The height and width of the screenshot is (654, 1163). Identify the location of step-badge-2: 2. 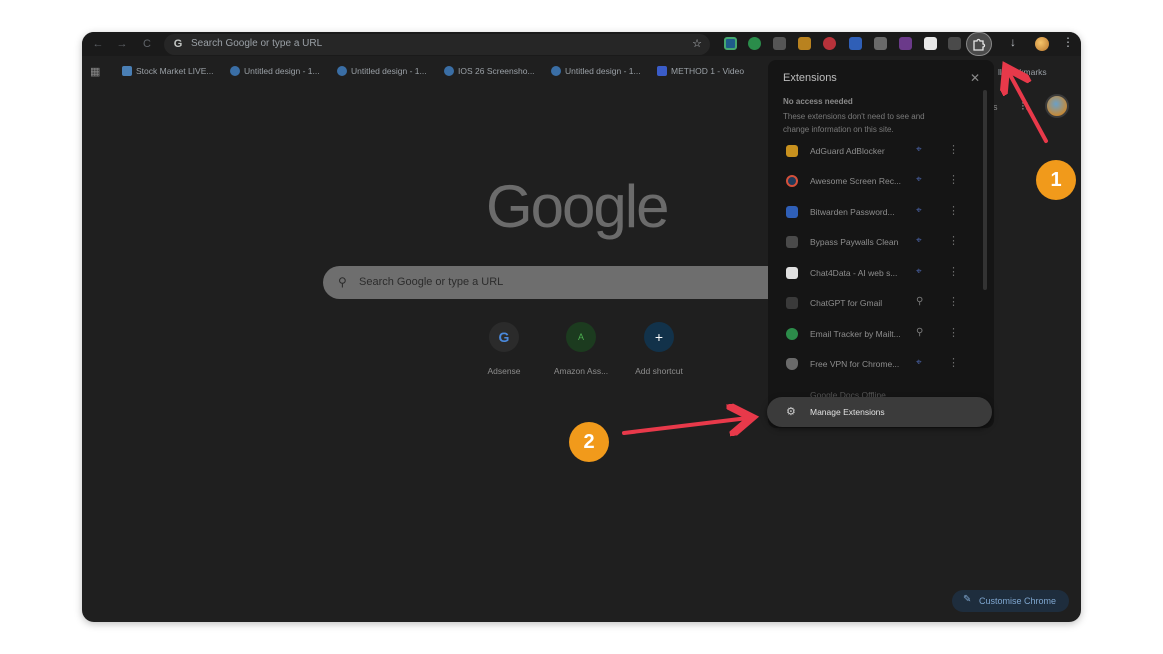
(589, 442).